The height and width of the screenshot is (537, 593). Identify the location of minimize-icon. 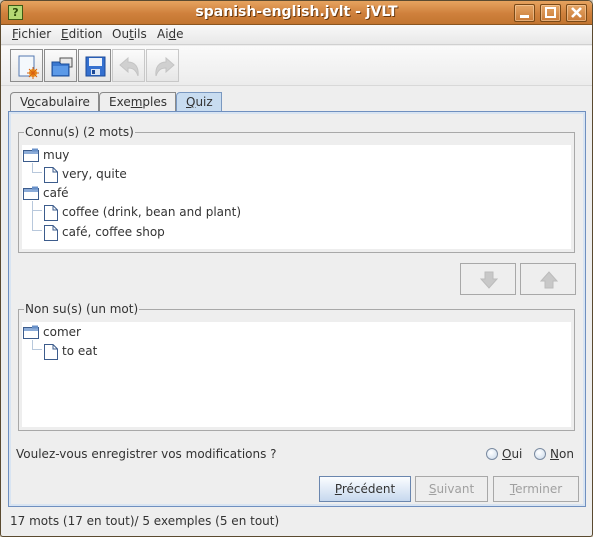
(524, 16).